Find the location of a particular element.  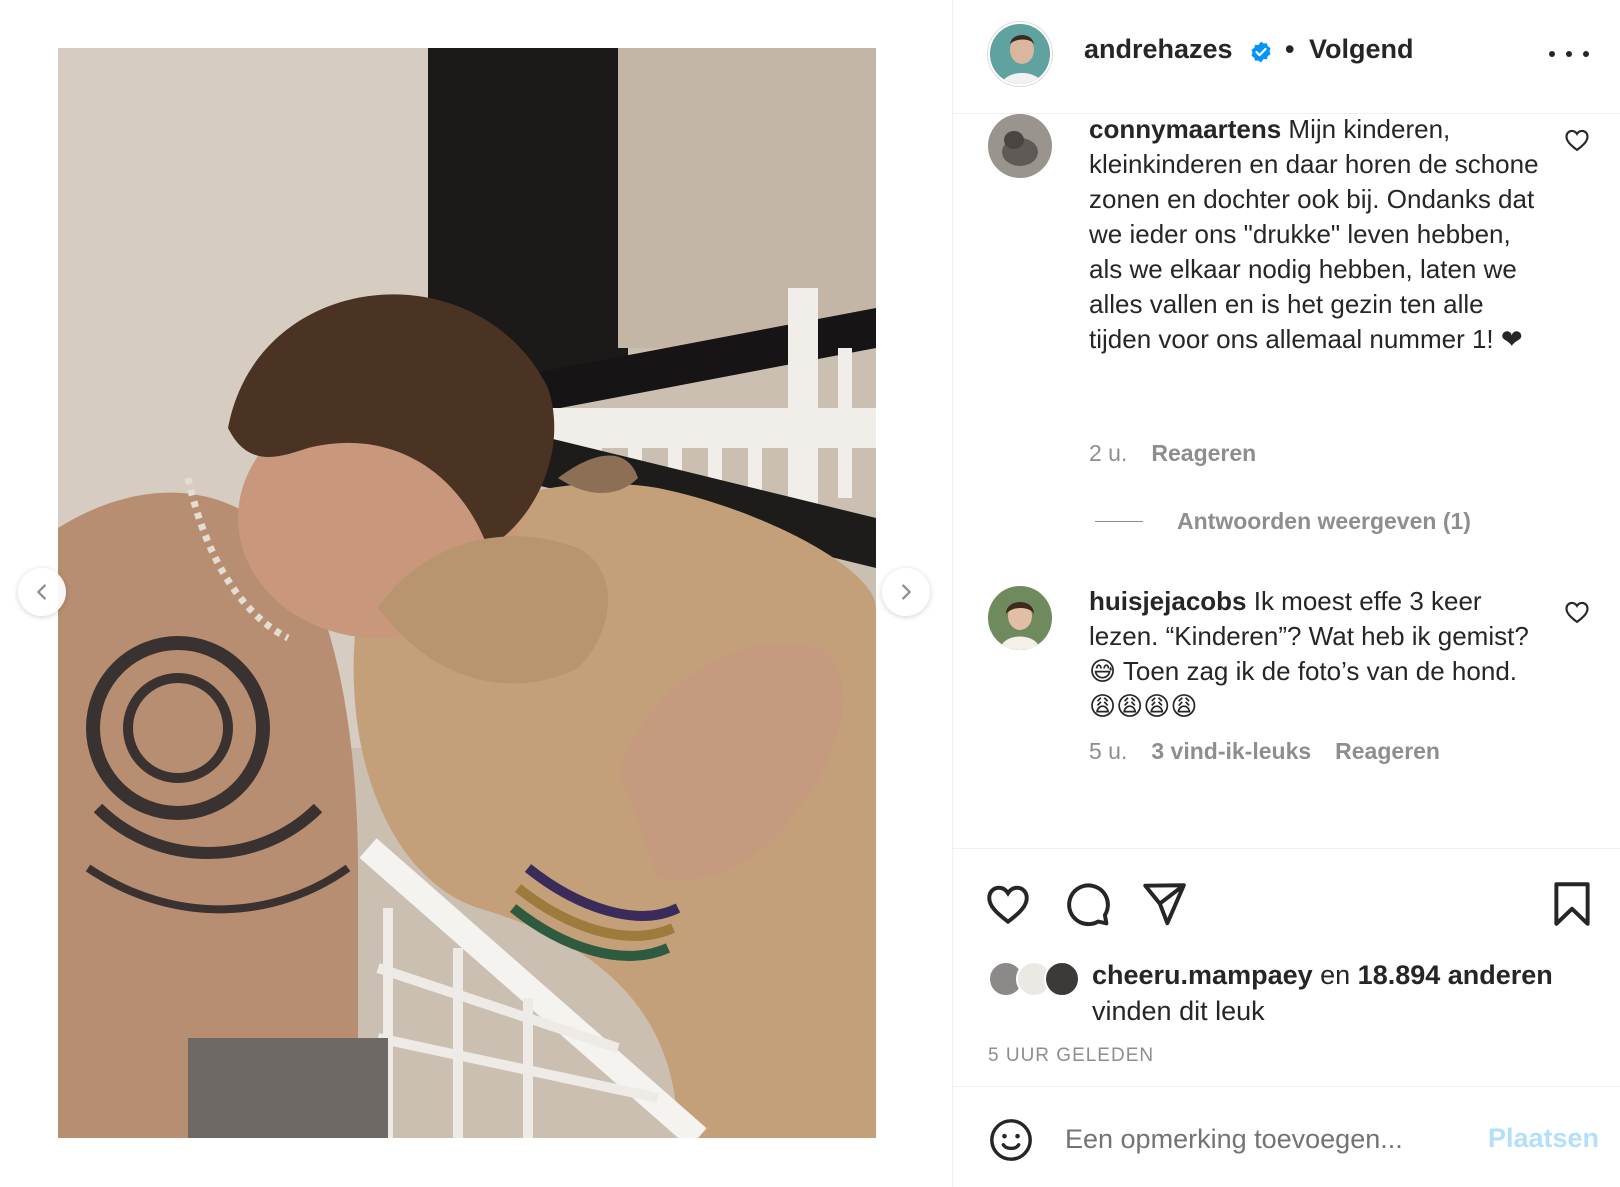

post-header: andrehazes • Volgend is located at coordinates (1286, 57).